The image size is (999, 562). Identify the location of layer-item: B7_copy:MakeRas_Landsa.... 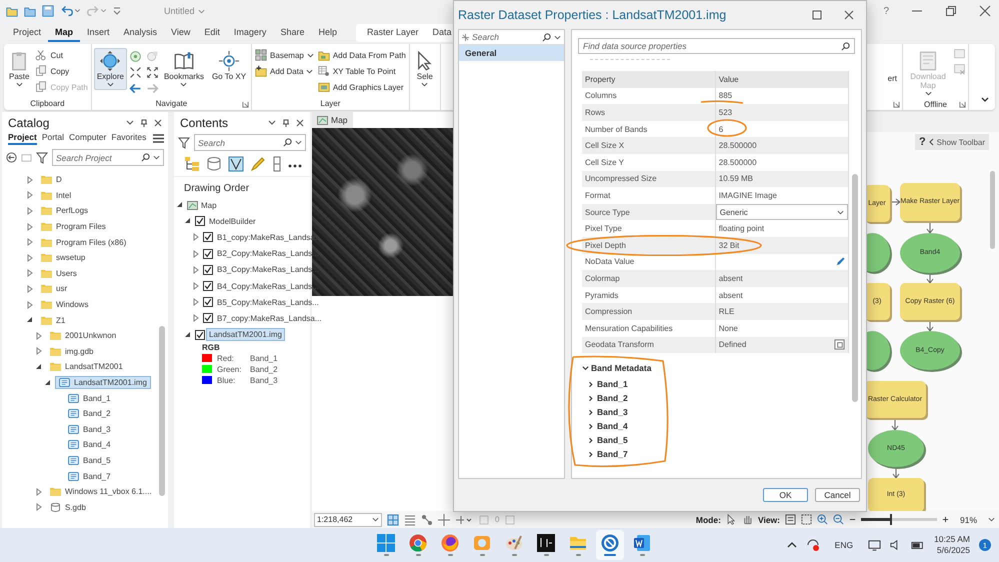
(269, 318).